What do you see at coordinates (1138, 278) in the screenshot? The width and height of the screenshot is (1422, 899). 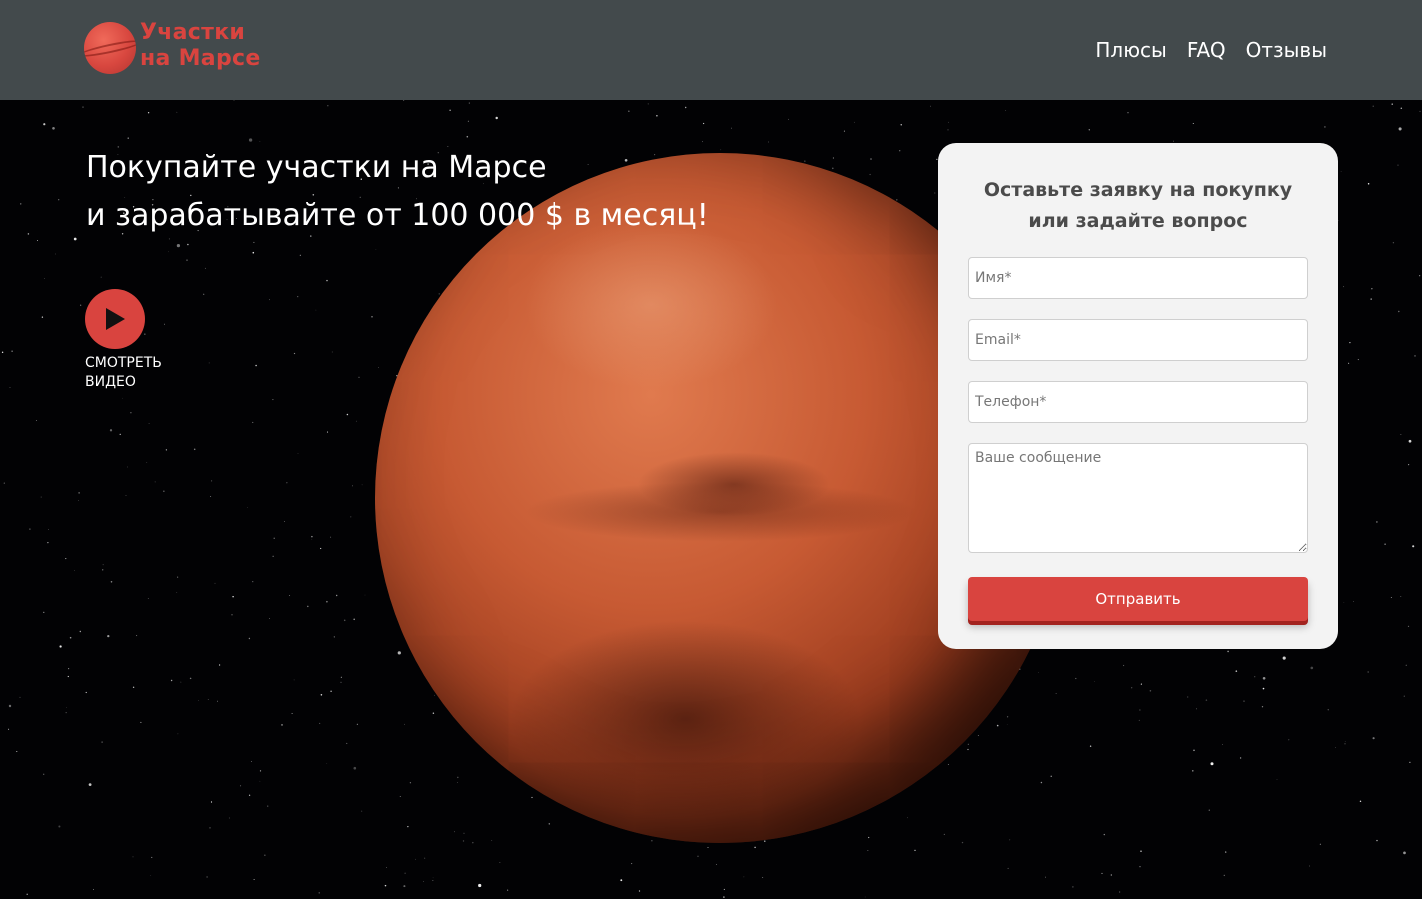 I see `name-field` at bounding box center [1138, 278].